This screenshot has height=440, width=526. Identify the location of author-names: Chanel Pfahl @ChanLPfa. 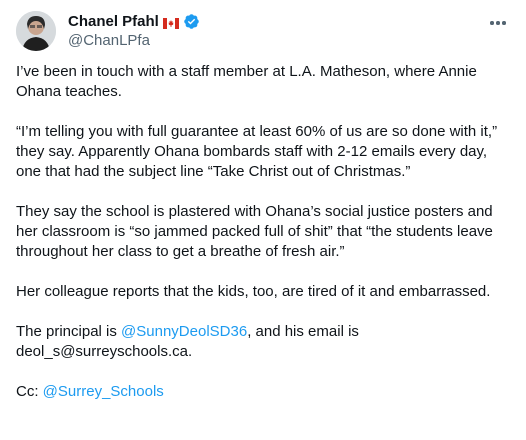
(134, 31).